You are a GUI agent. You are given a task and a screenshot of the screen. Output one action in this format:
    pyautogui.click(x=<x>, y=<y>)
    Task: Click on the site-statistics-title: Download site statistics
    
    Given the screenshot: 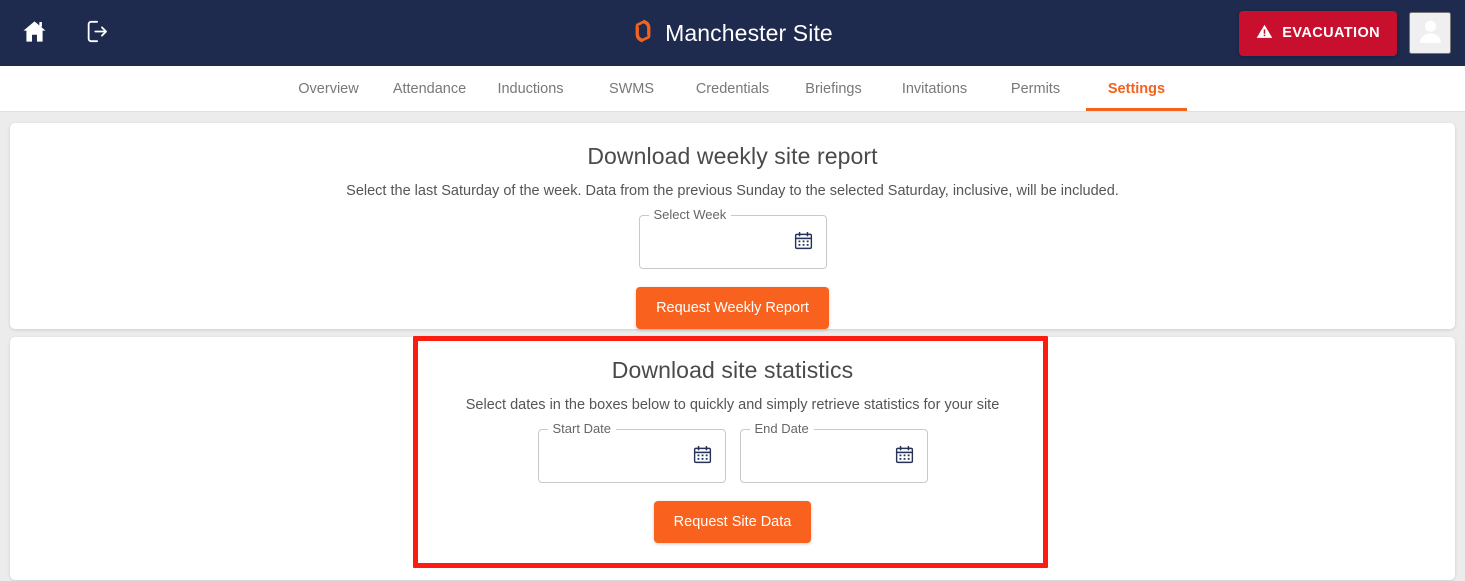 What is the action you would take?
    pyautogui.click(x=732, y=370)
    